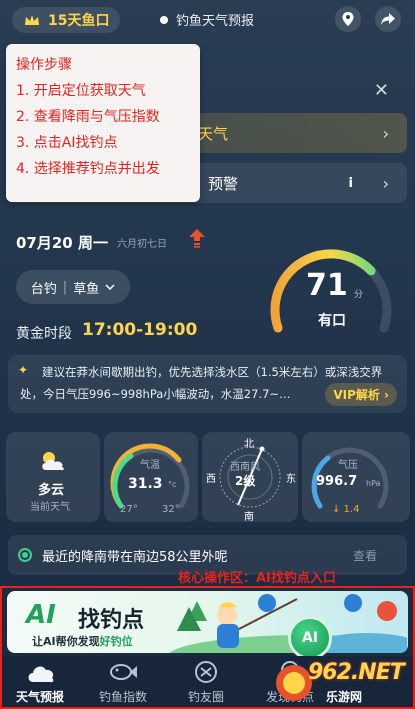 The image size is (415, 709). What do you see at coordinates (346, 509) in the screenshot?
I see `pressure-change: ↓ 1.4` at bounding box center [346, 509].